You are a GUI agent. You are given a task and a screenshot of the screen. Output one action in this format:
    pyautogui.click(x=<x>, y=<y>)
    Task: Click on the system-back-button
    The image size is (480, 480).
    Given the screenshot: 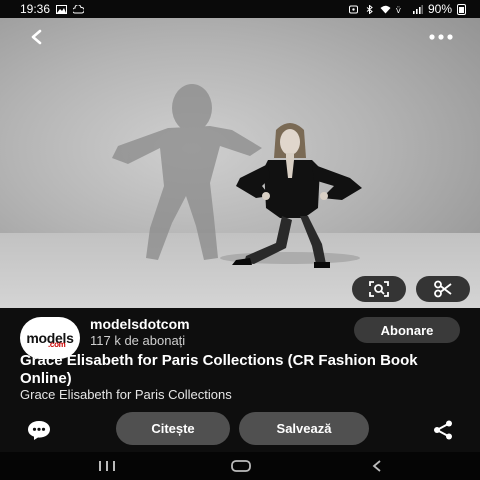 What is the action you would take?
    pyautogui.click(x=377, y=466)
    